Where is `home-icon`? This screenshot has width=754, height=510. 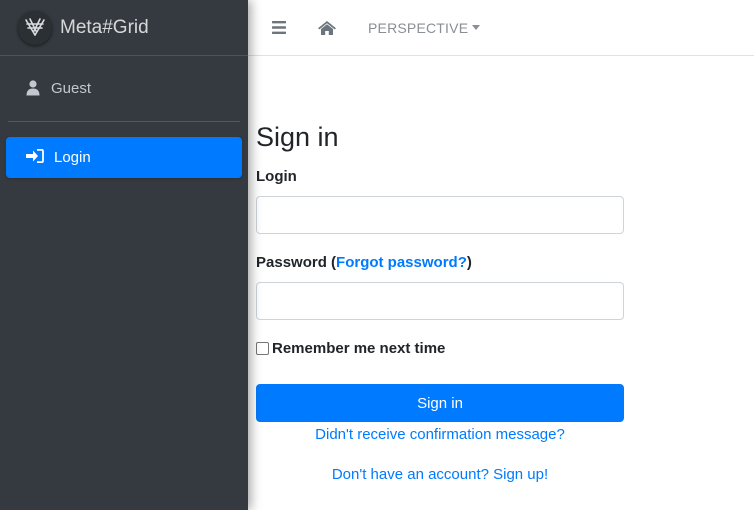 home-icon is located at coordinates (327, 28).